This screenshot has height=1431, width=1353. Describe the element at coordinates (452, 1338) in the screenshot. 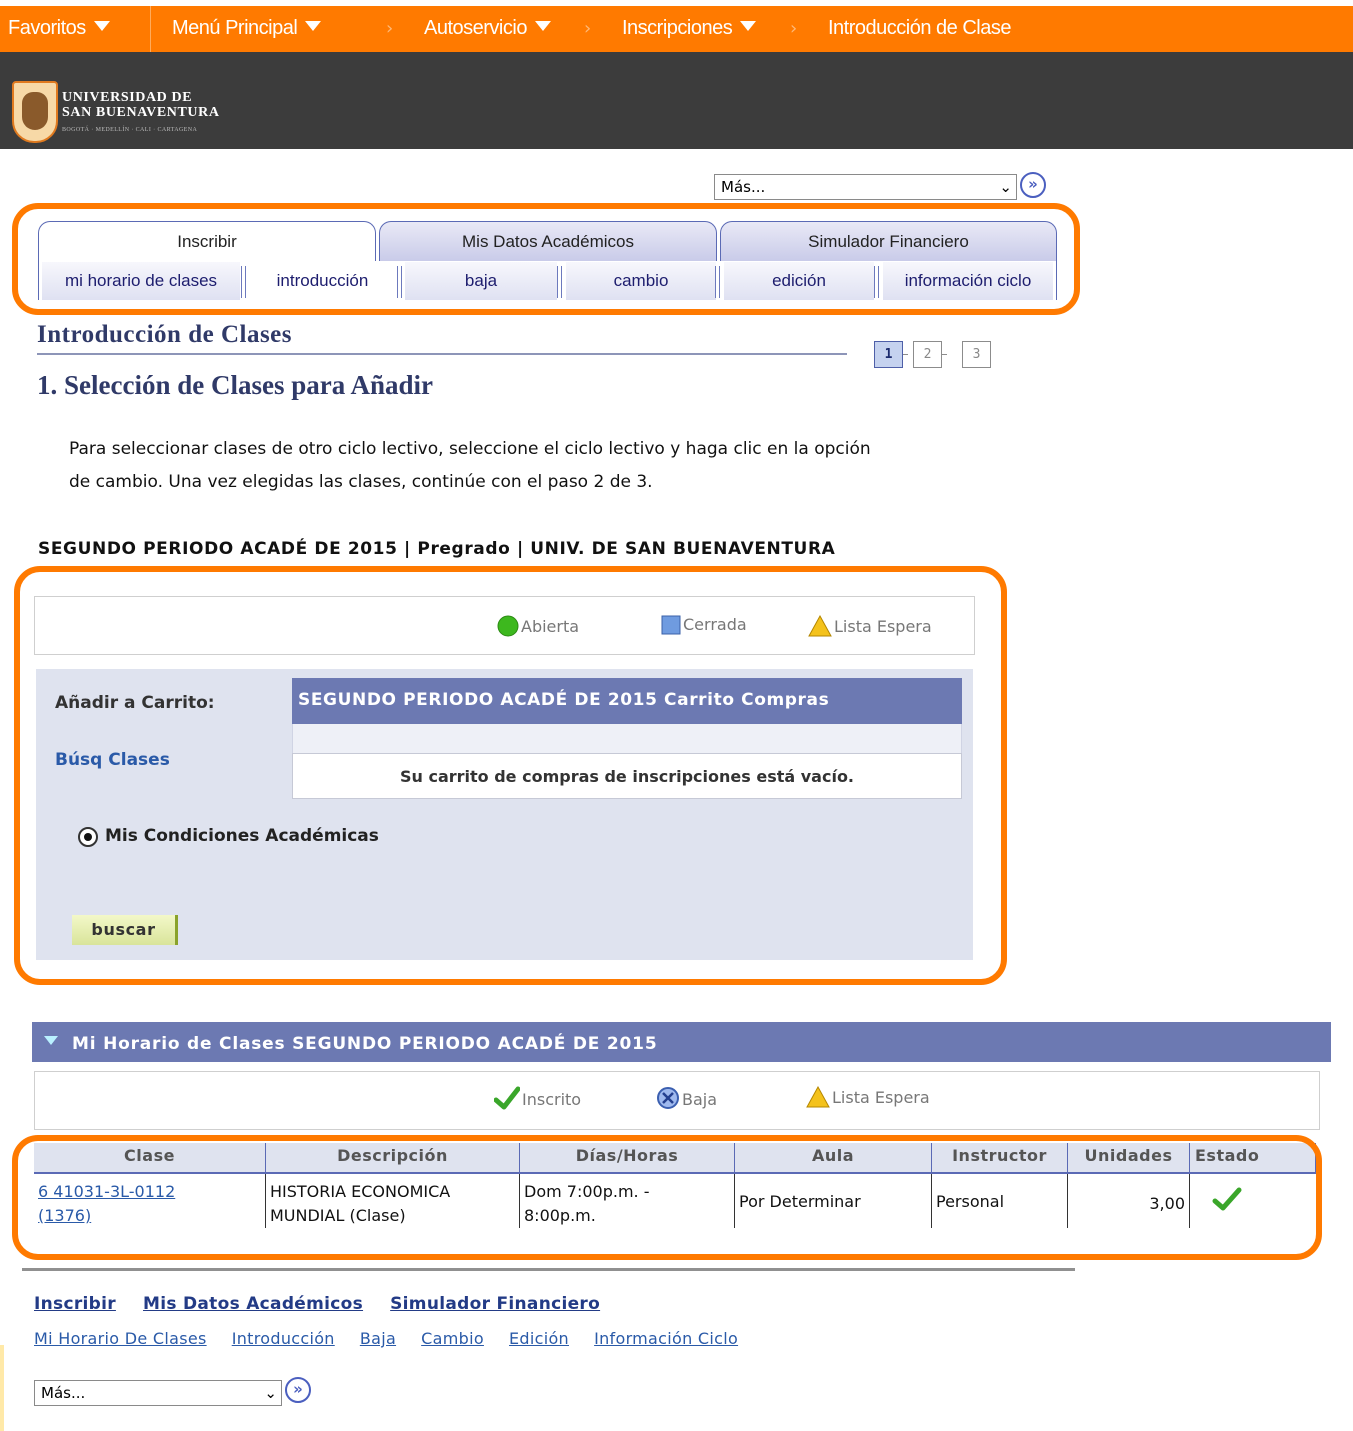

I see `footer-link-cambio: Cambio` at that location.